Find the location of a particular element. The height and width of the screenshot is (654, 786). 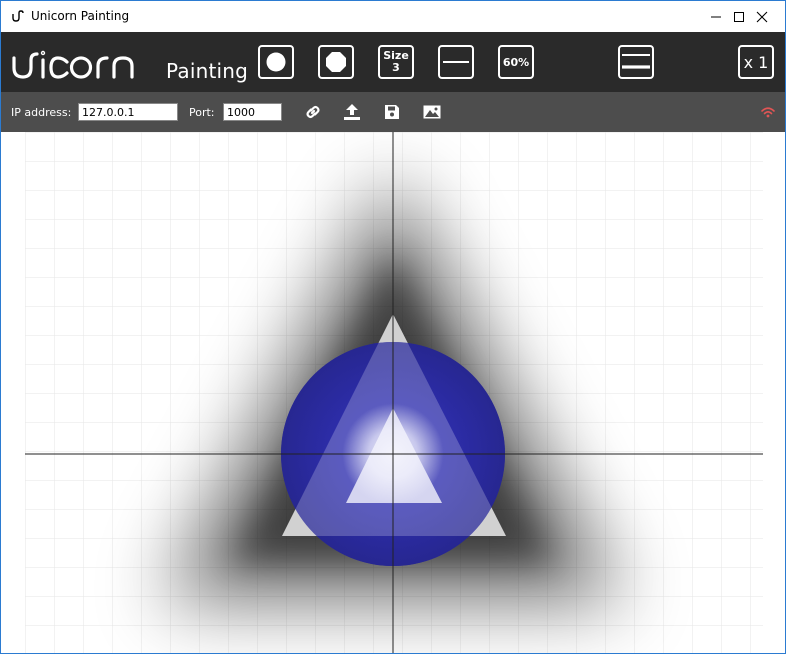

brush-octagon-button is located at coordinates (336, 62).